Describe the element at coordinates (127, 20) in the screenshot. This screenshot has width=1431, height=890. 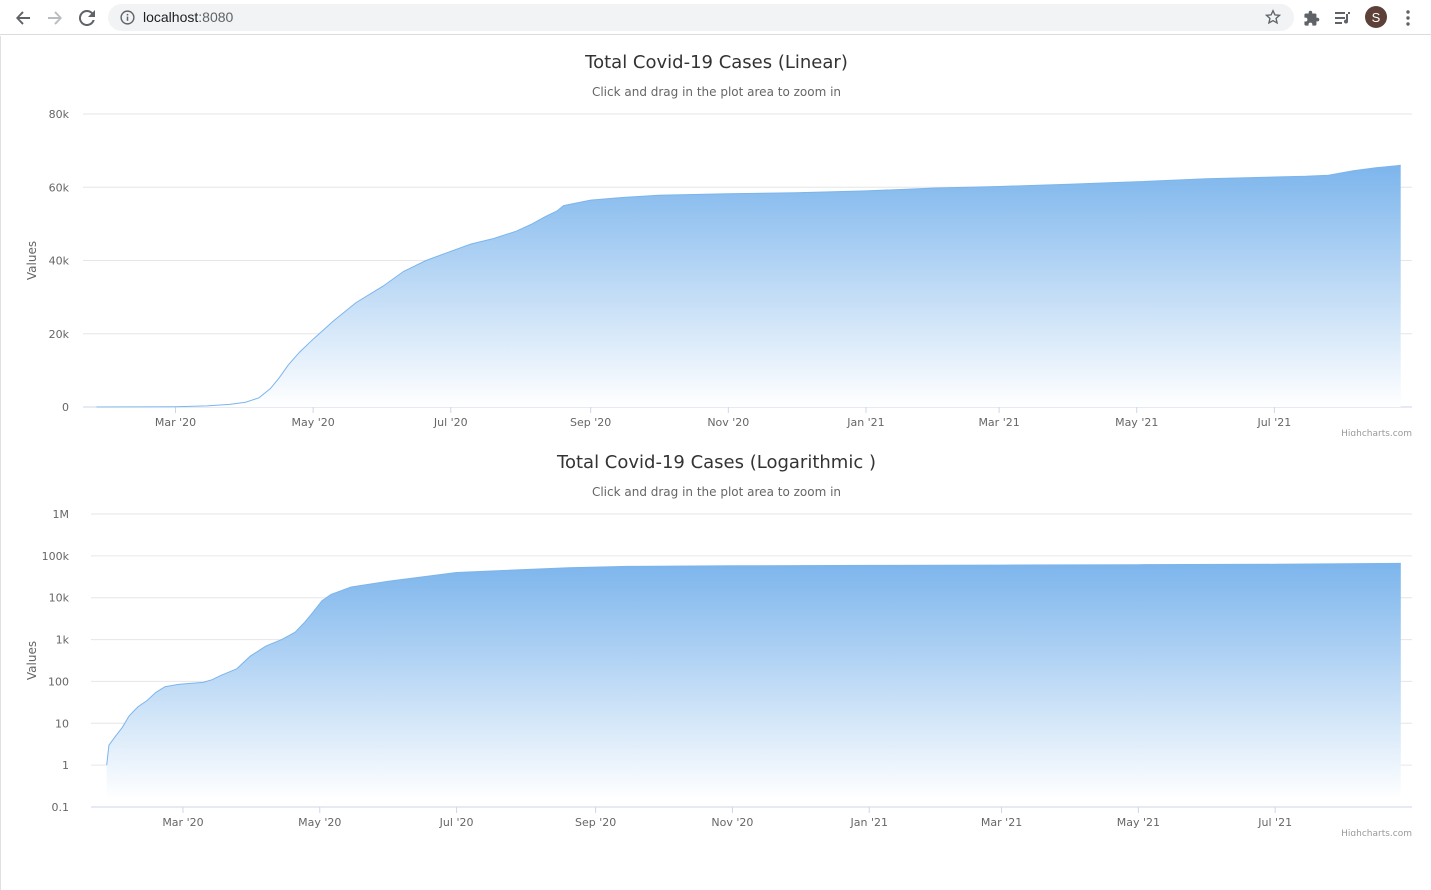
I see `info-icon` at that location.